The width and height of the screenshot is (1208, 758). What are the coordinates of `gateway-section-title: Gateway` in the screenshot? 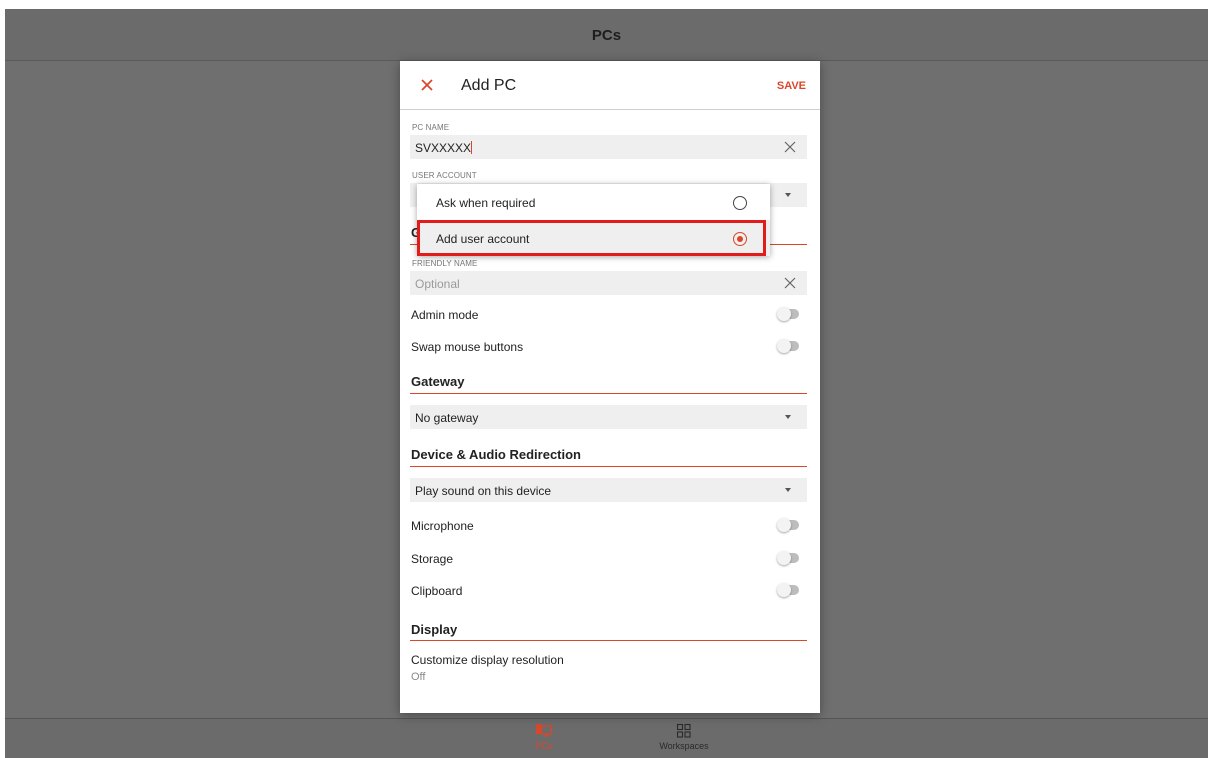 It's located at (438, 381).